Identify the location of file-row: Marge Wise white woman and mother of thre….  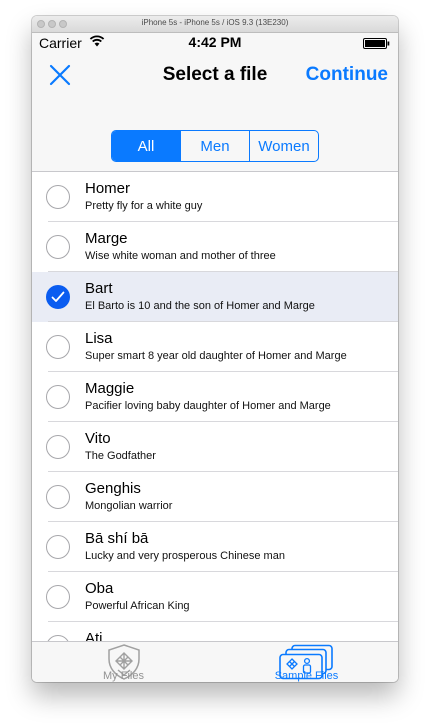
(215, 247).